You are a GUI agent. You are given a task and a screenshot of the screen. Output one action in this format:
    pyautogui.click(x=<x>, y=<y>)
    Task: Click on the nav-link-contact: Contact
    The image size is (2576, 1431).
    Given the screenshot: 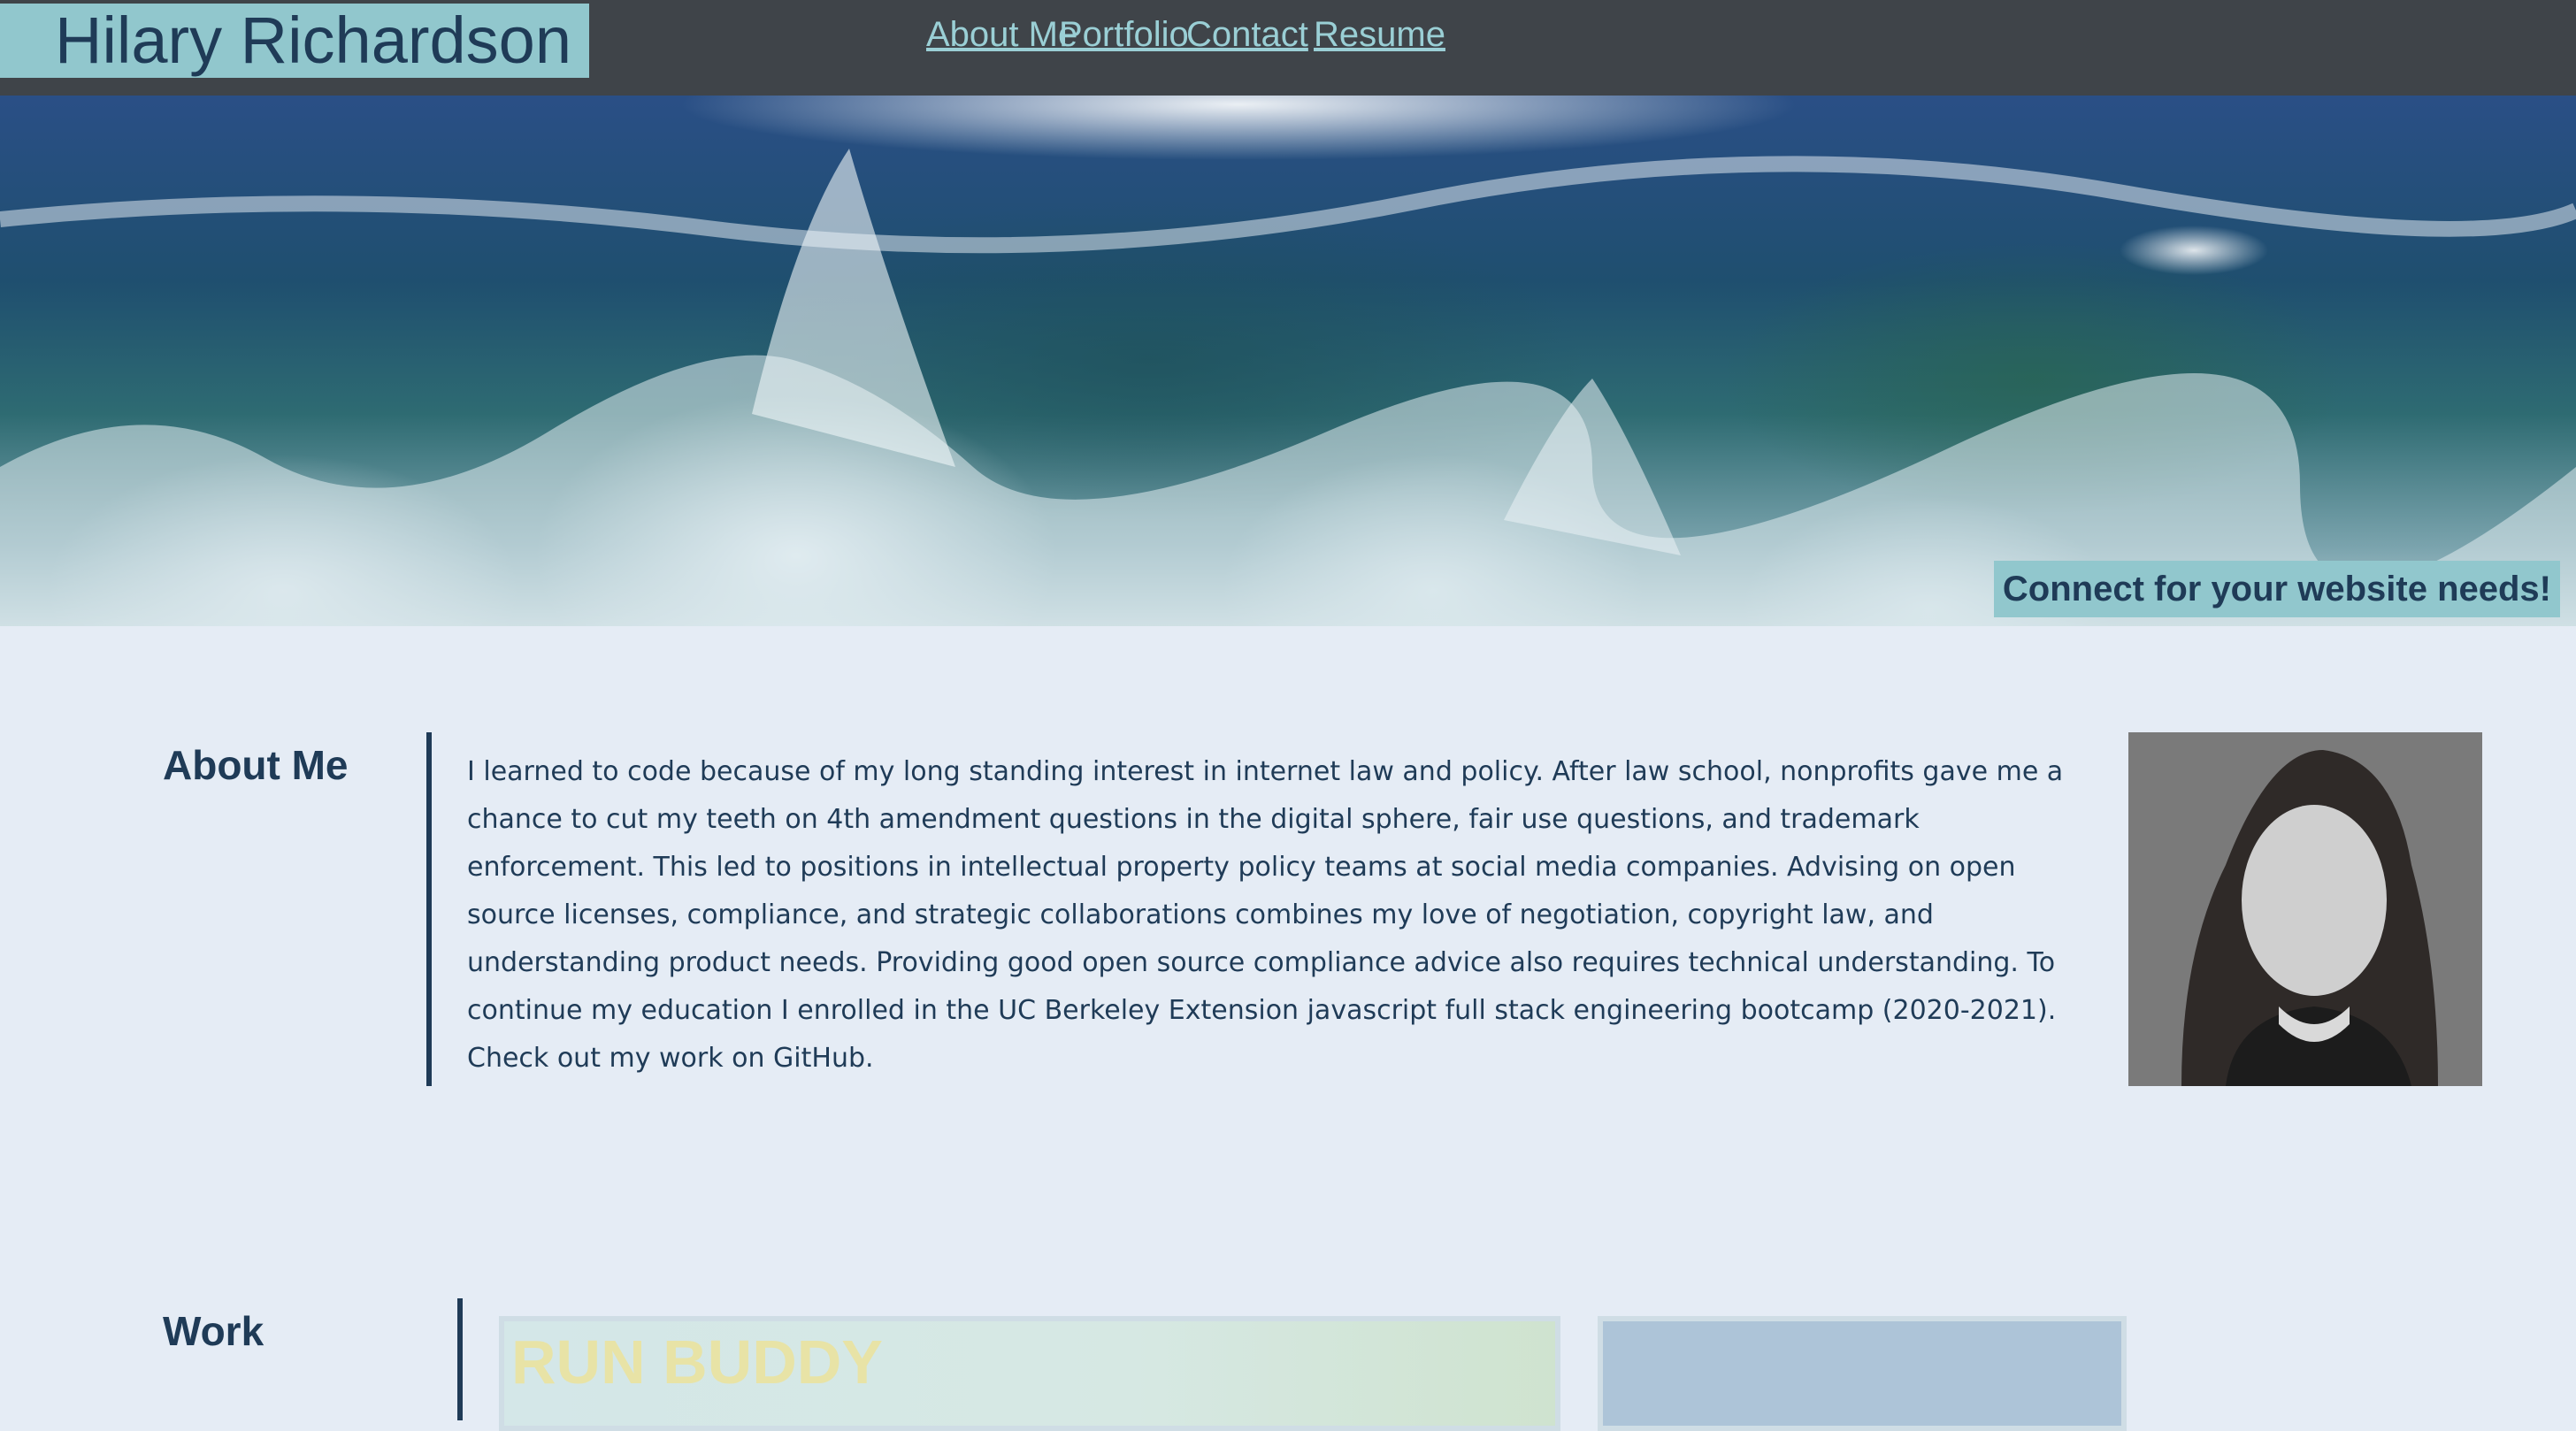 What is the action you would take?
    pyautogui.click(x=1247, y=34)
    